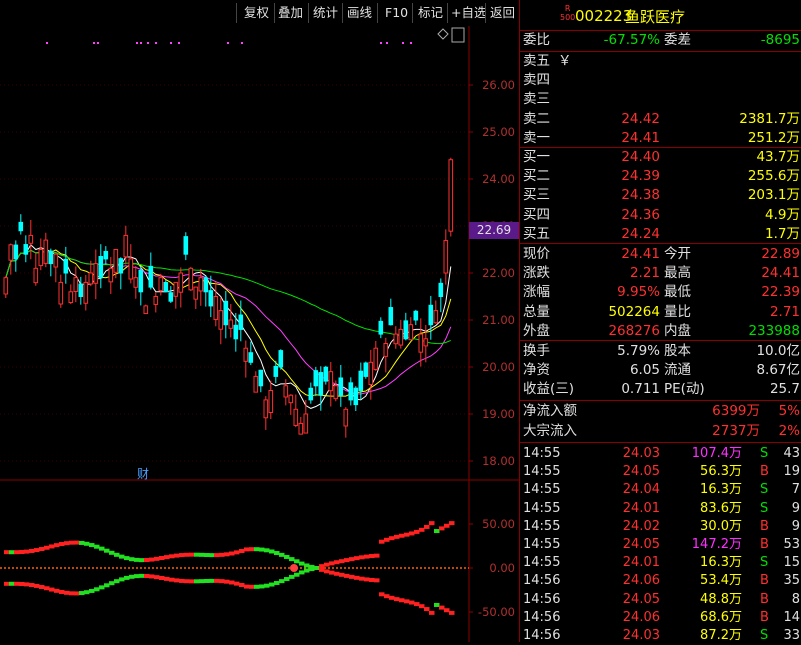 This screenshot has height=645, width=801. Describe the element at coordinates (255, 35) in the screenshot. I see `chart-markers` at that location.